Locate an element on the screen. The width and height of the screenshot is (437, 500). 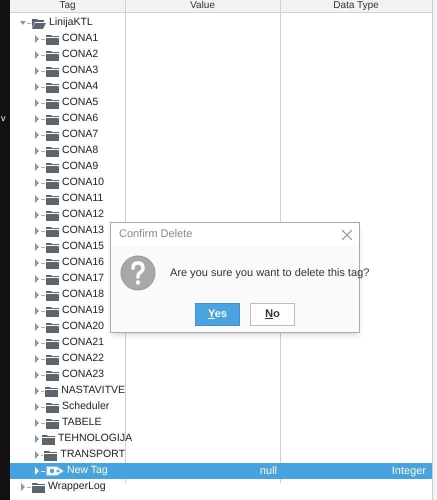
tag-name: CONA12 is located at coordinates (83, 215).